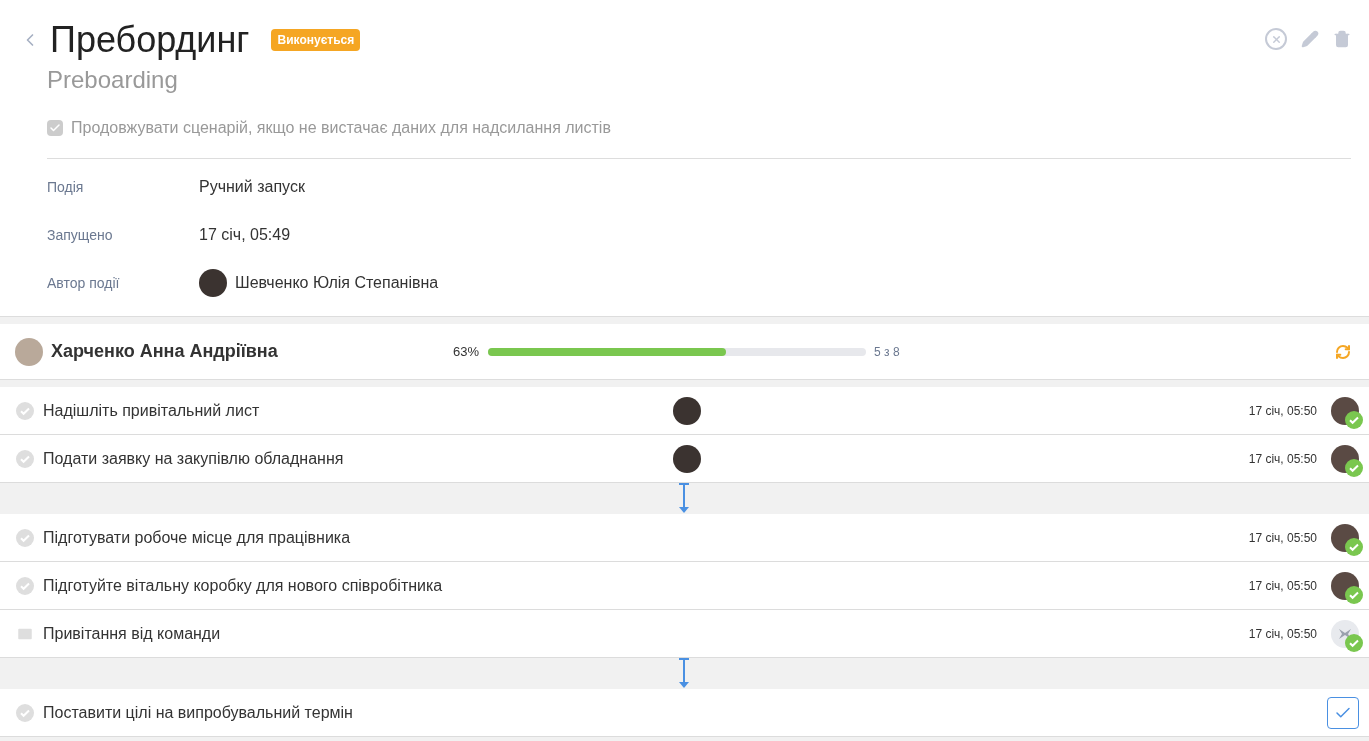 The image size is (1369, 741). Describe the element at coordinates (80, 235) in the screenshot. I see `field-label: Запущено` at that location.